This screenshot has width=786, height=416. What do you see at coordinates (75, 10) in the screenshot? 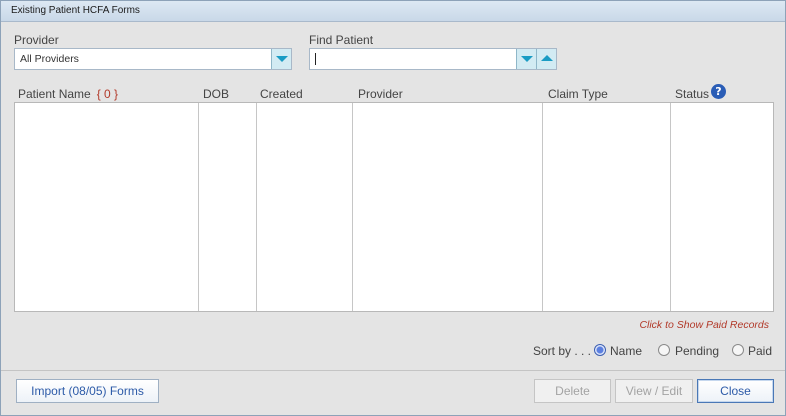
I see `window-title: Existing Patient HCFA Forms` at bounding box center [75, 10].